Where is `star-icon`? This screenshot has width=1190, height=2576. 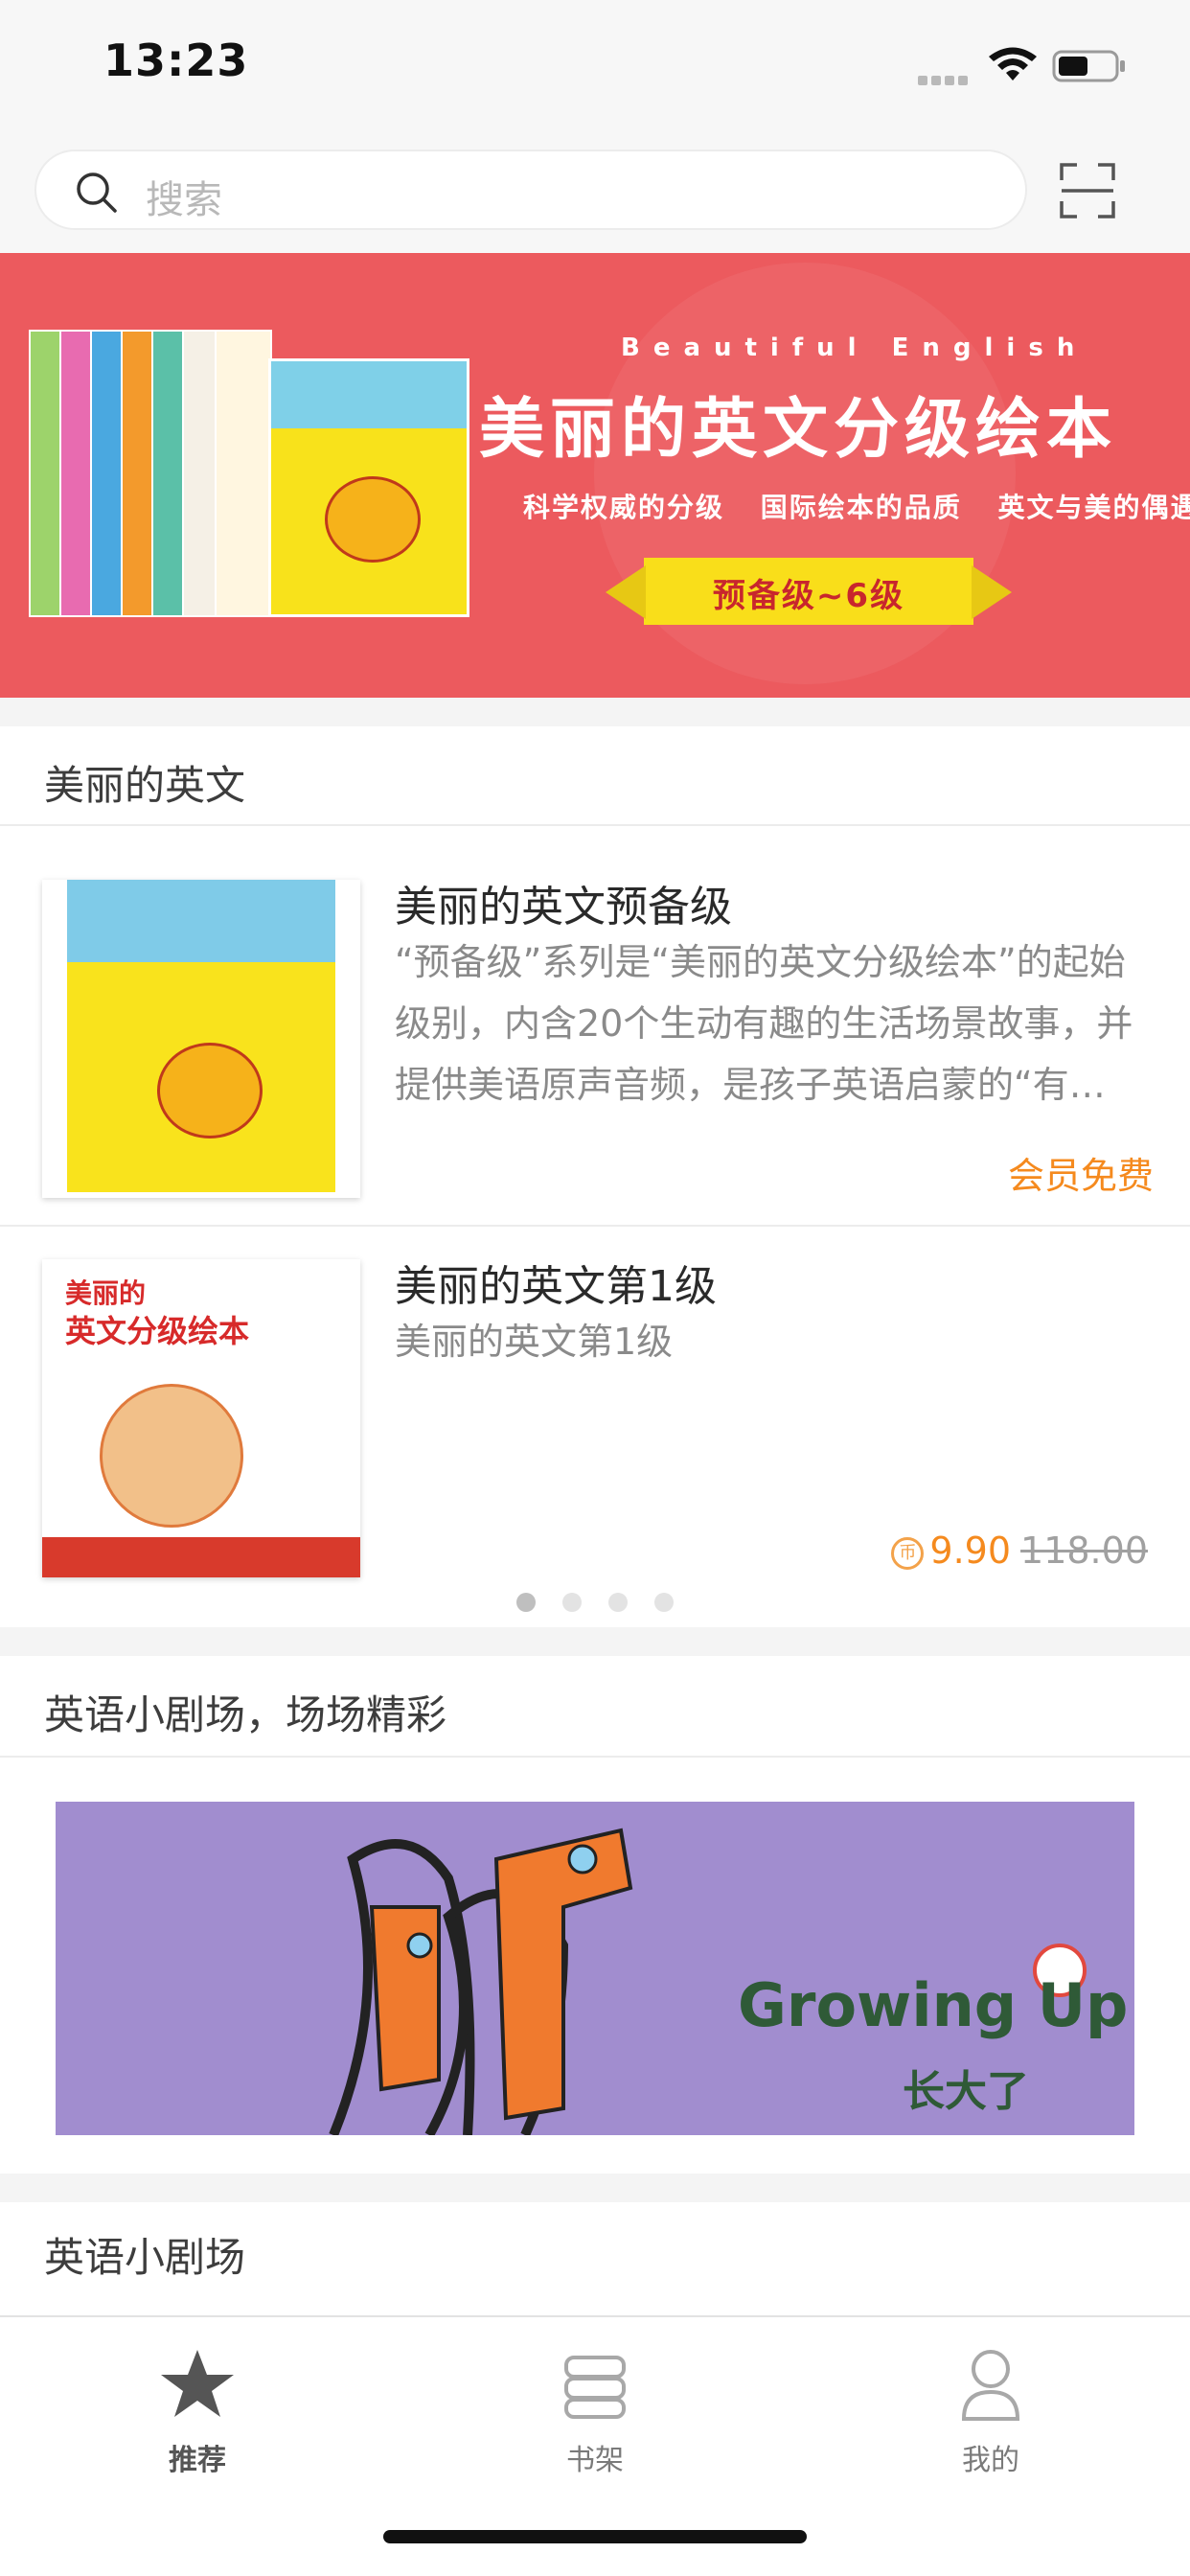 star-icon is located at coordinates (198, 2383).